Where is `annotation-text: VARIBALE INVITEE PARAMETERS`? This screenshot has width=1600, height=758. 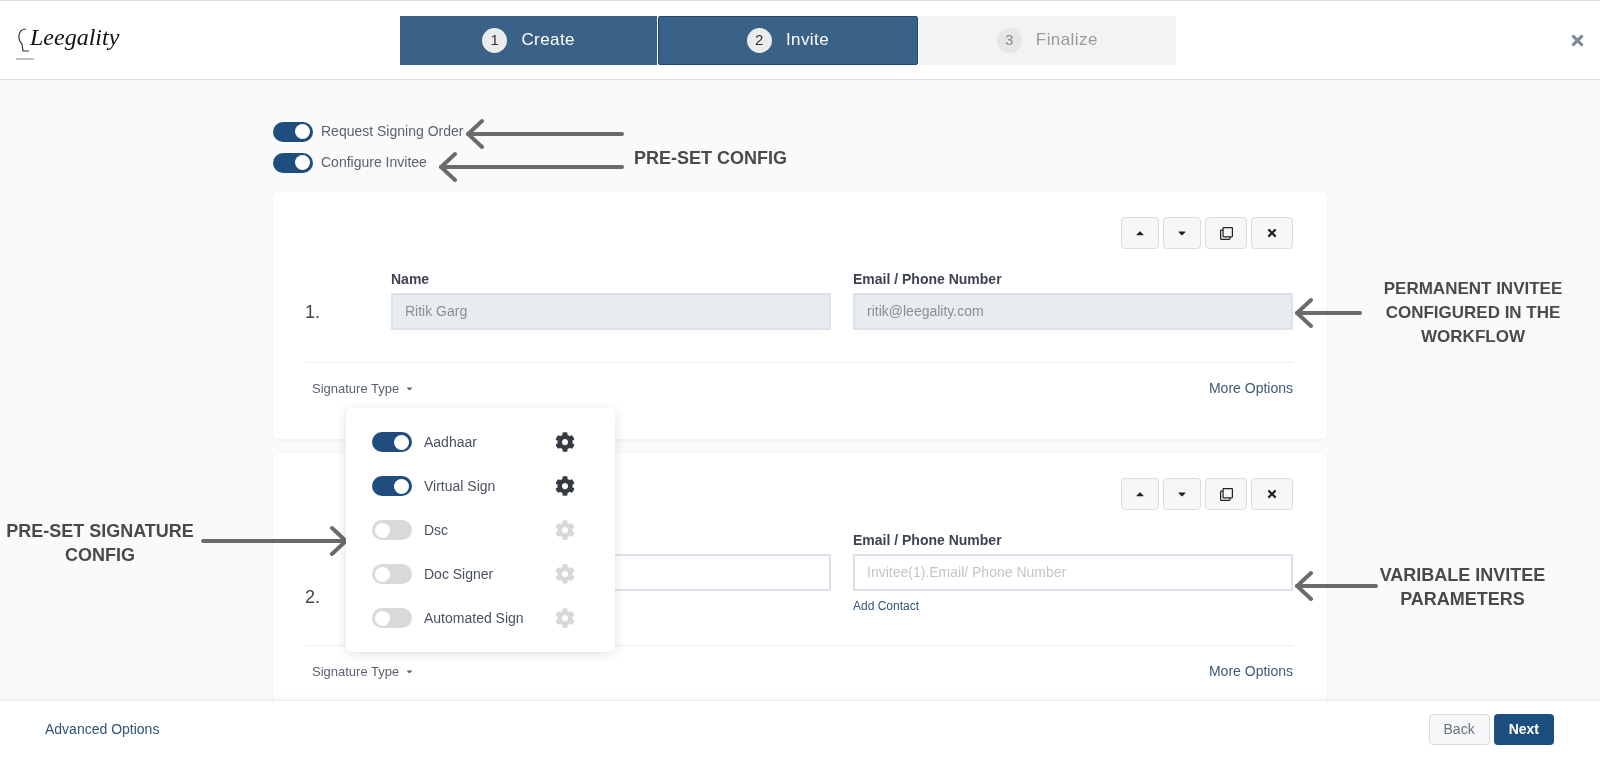 annotation-text: VARIBALE INVITEE PARAMETERS is located at coordinates (1462, 587).